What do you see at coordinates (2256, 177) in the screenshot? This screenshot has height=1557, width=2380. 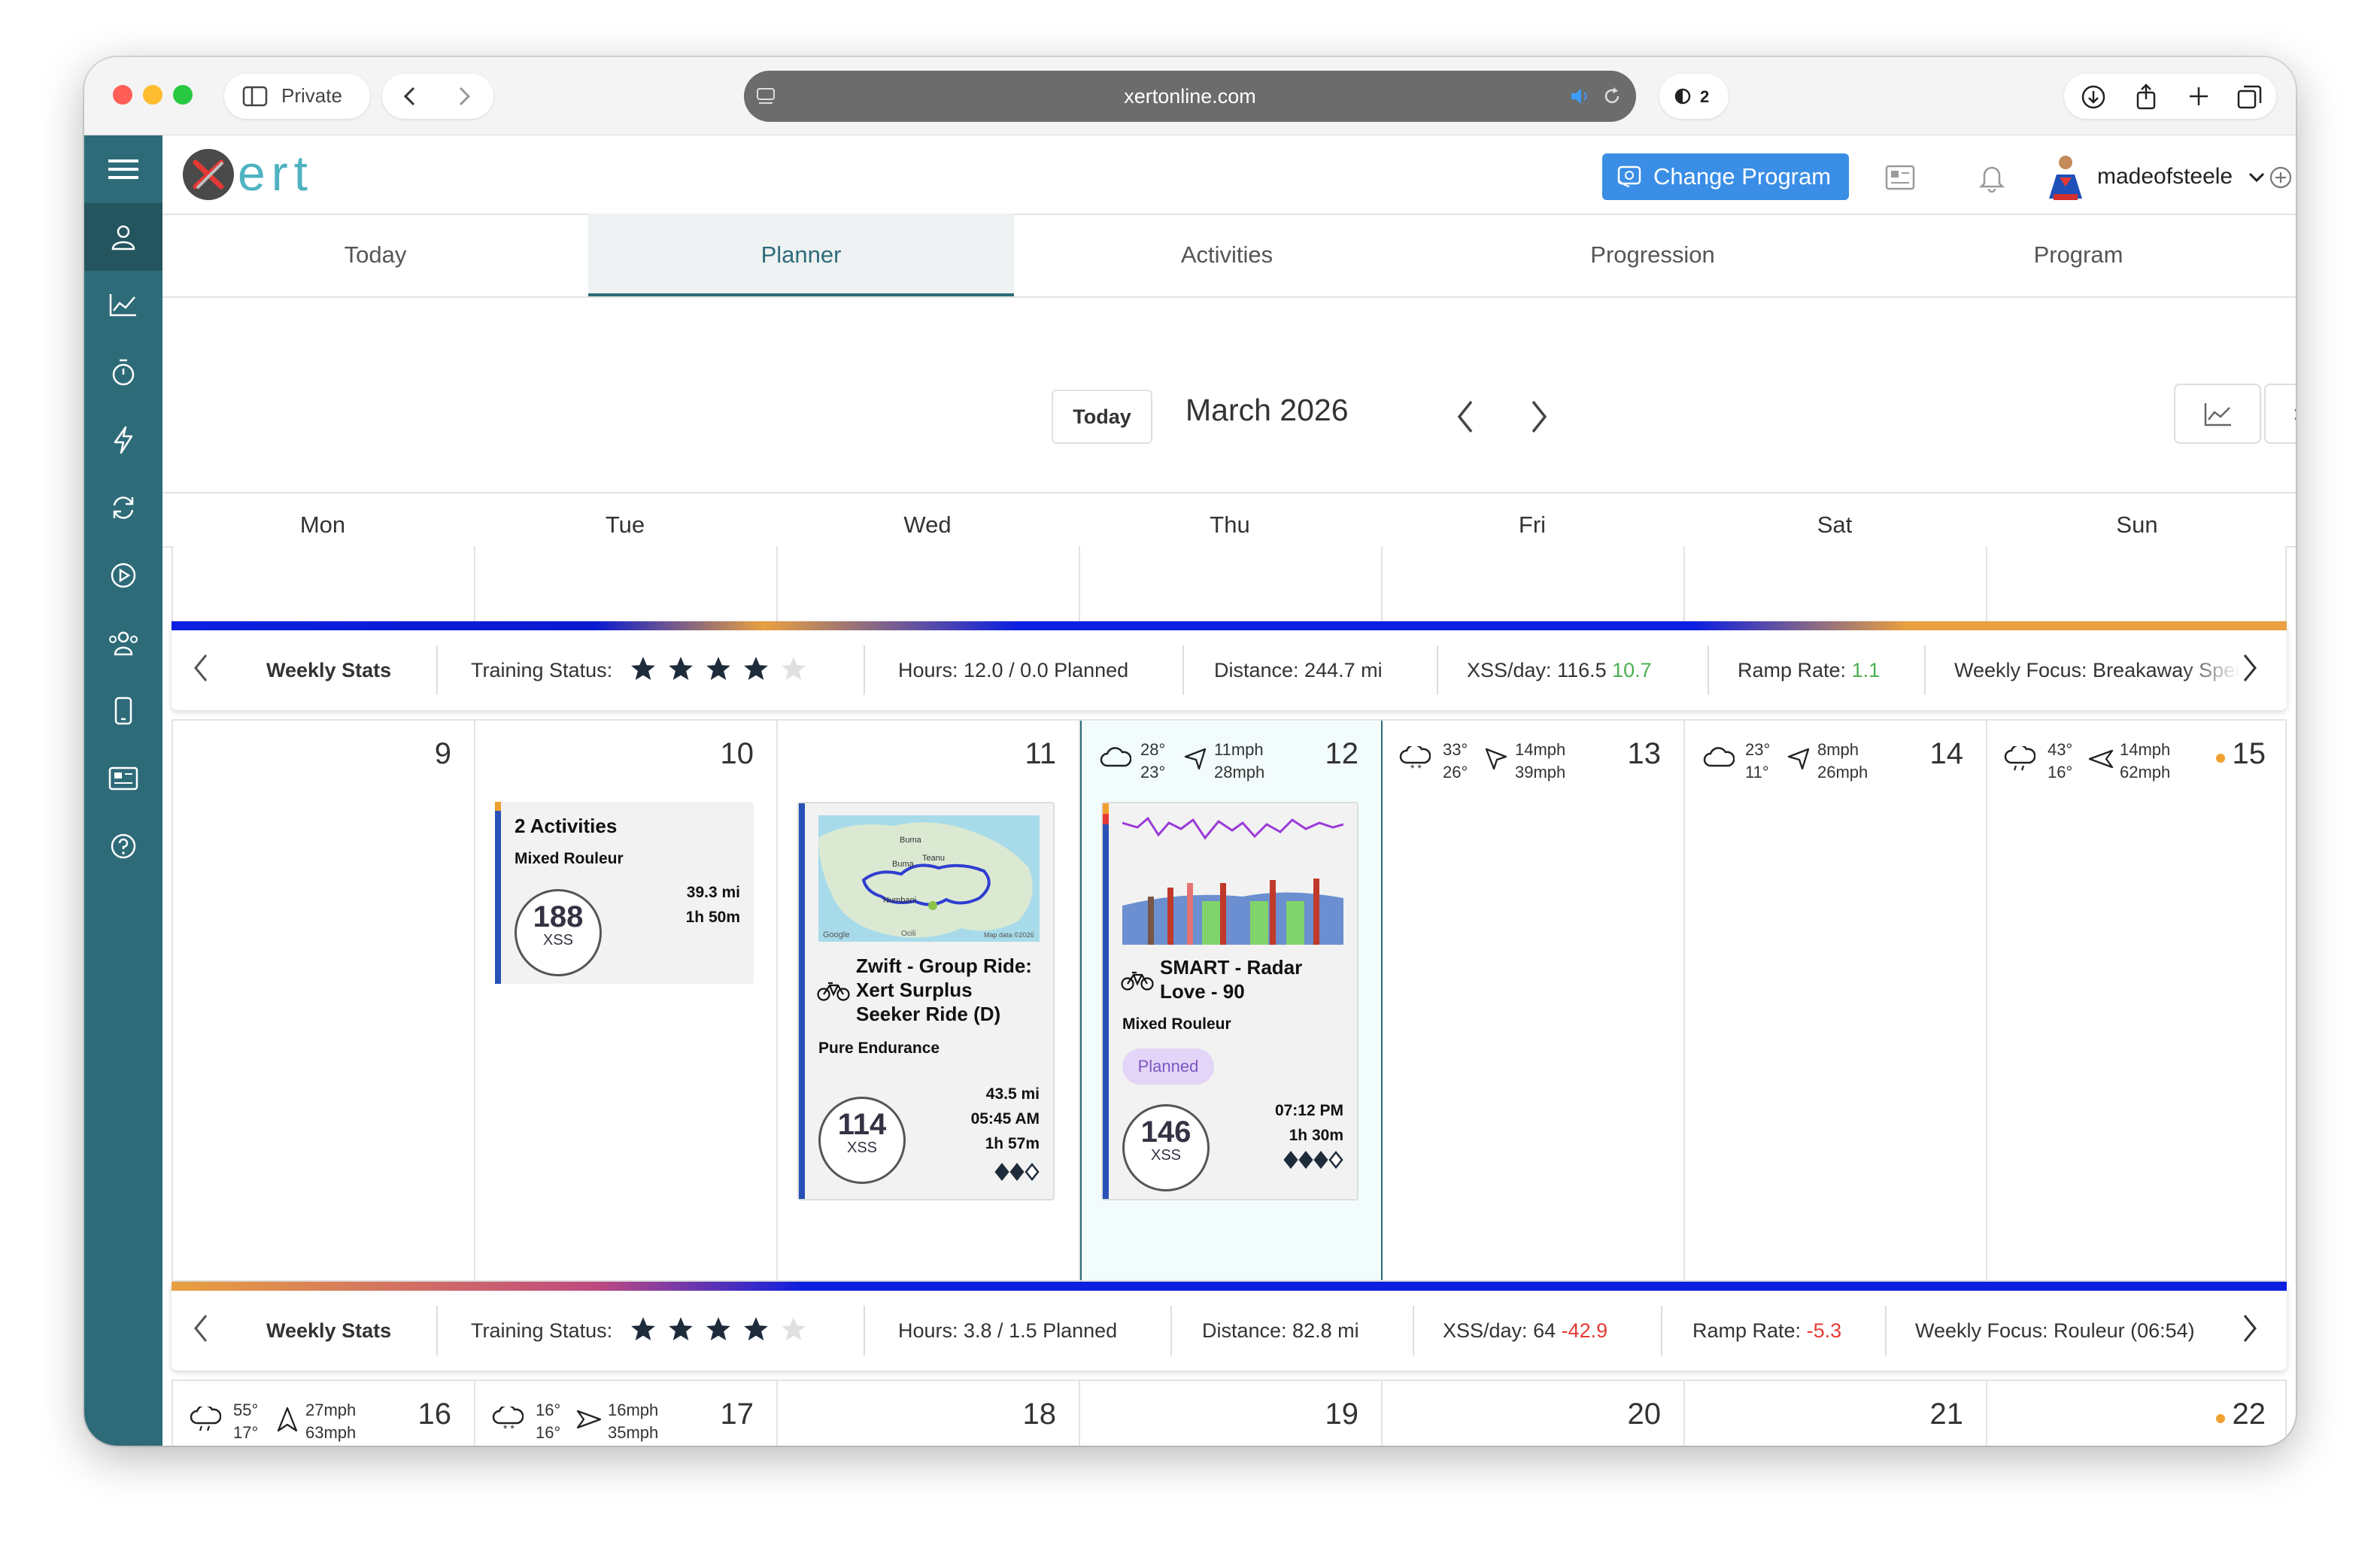 I see `chevron-down-icon` at bounding box center [2256, 177].